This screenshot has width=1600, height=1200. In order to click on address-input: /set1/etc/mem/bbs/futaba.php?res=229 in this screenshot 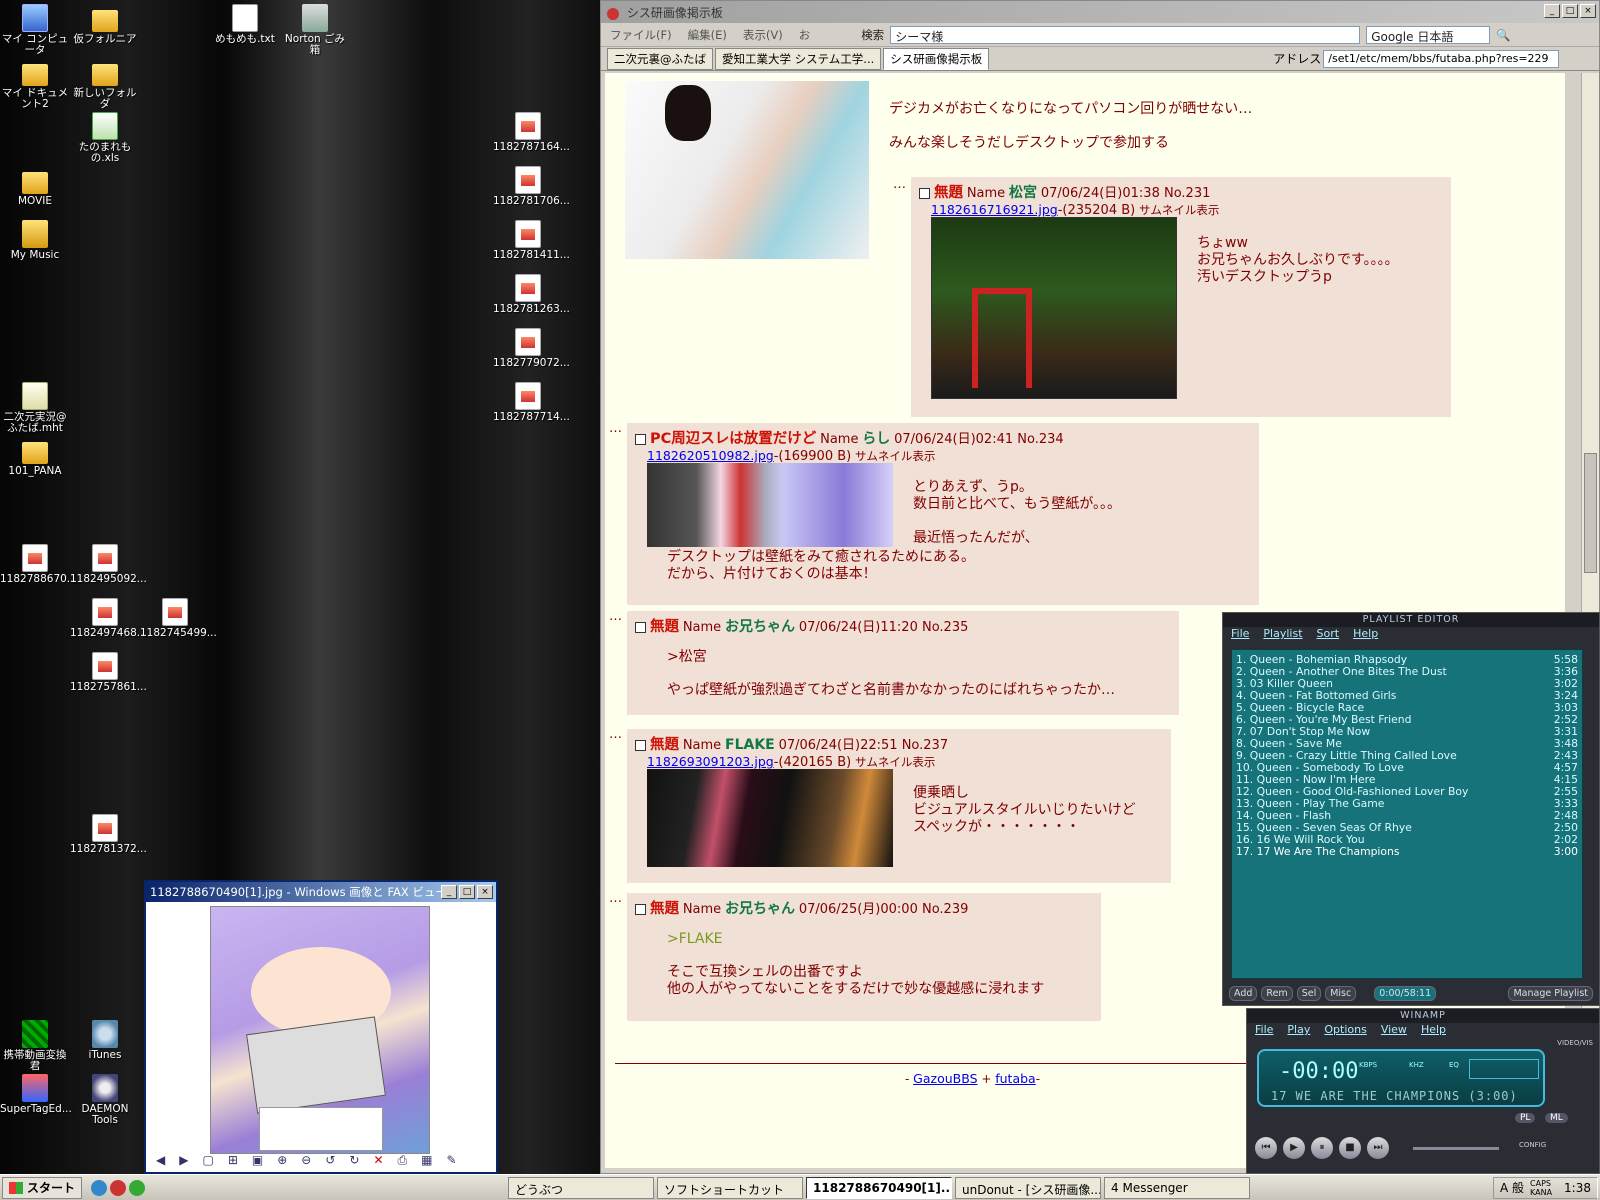, I will do `click(1441, 58)`.